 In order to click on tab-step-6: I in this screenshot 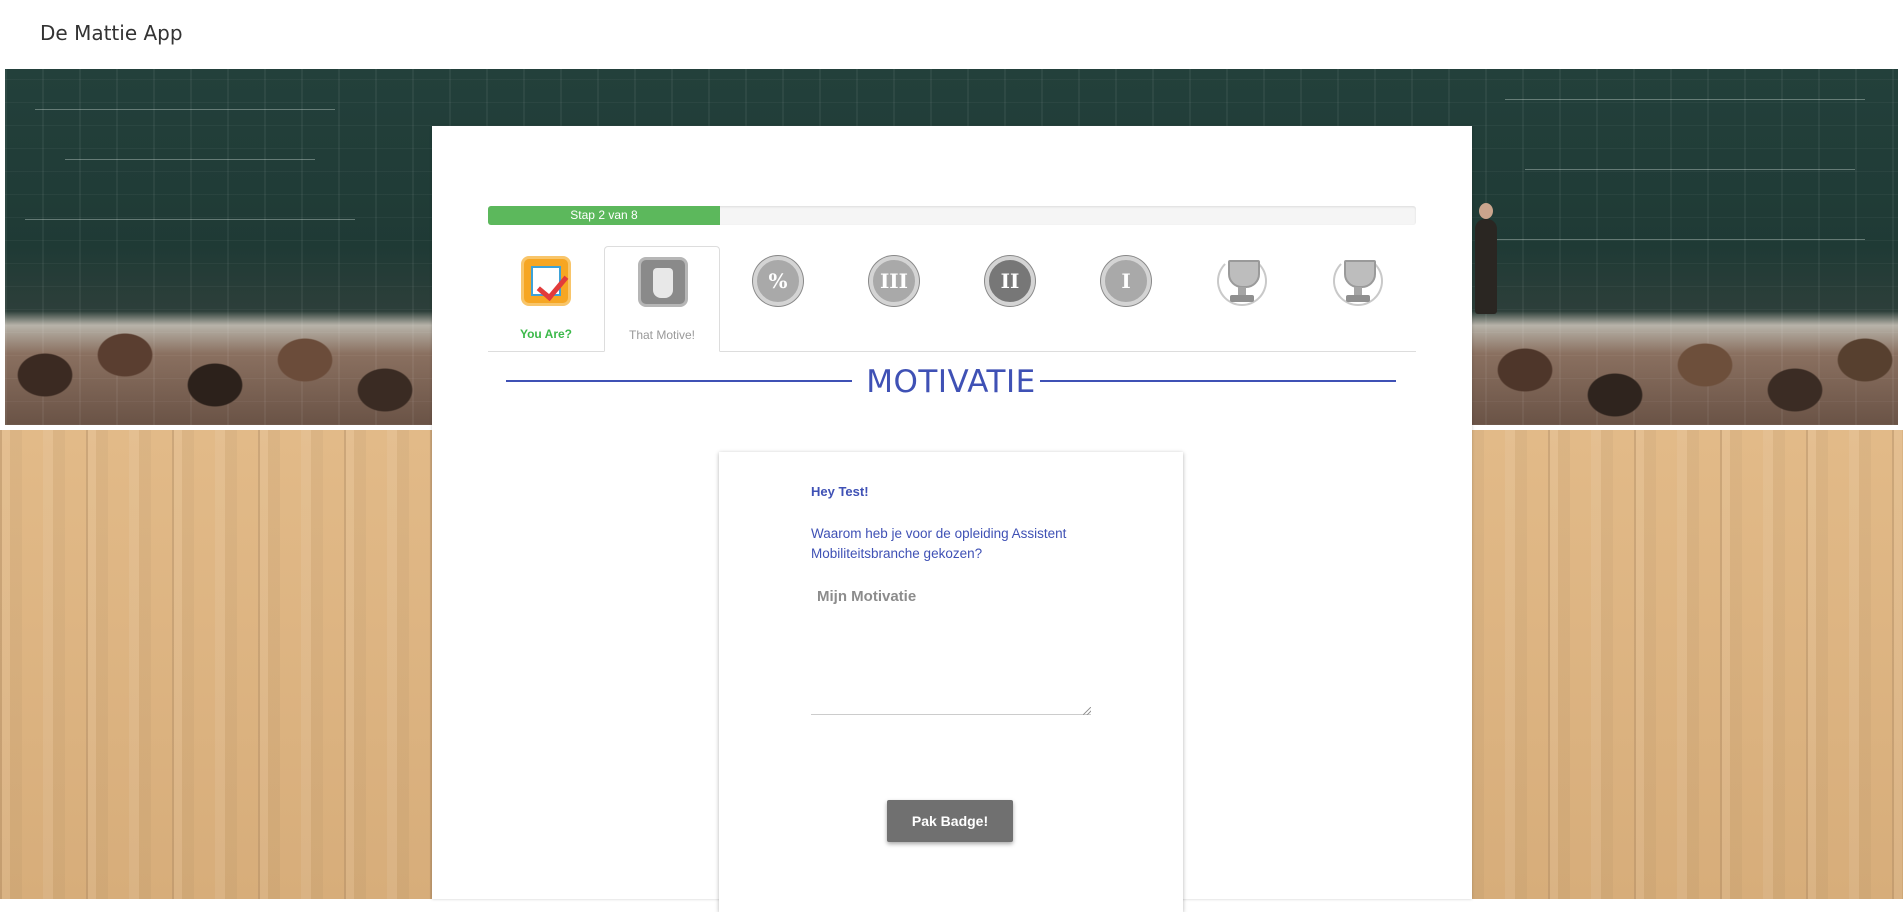, I will do `click(1126, 298)`.